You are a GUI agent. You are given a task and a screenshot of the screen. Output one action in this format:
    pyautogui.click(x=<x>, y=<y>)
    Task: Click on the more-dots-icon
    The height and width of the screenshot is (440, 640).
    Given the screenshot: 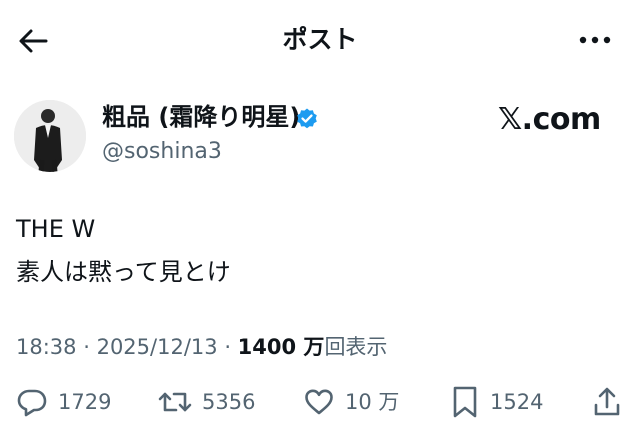 What is the action you would take?
    pyautogui.click(x=595, y=40)
    